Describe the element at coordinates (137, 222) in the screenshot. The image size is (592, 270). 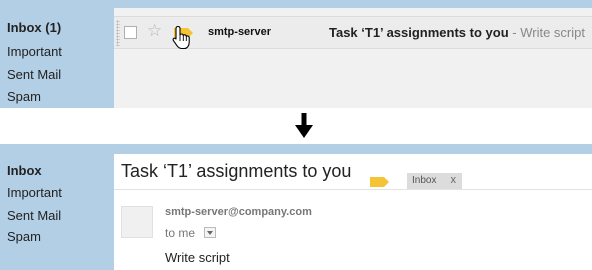
I see `avatar` at that location.